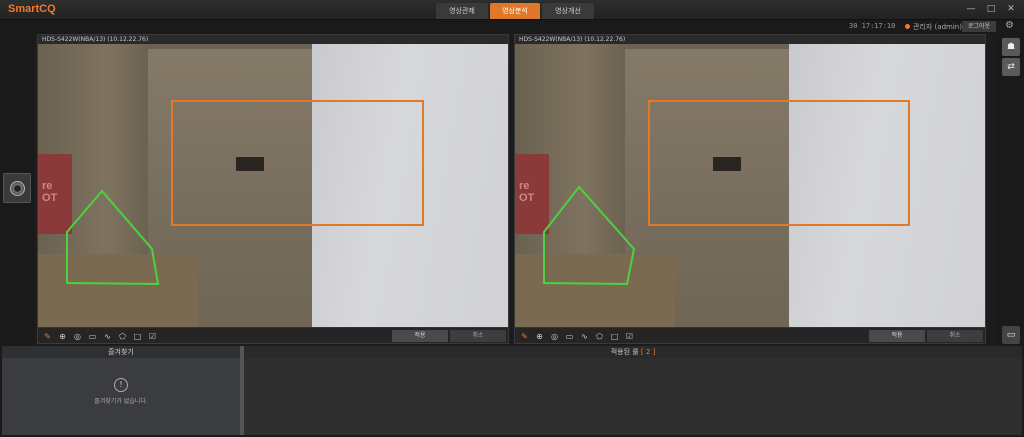 This screenshot has height=437, width=1024. I want to click on app-logo: SmartCQ, so click(32, 9).